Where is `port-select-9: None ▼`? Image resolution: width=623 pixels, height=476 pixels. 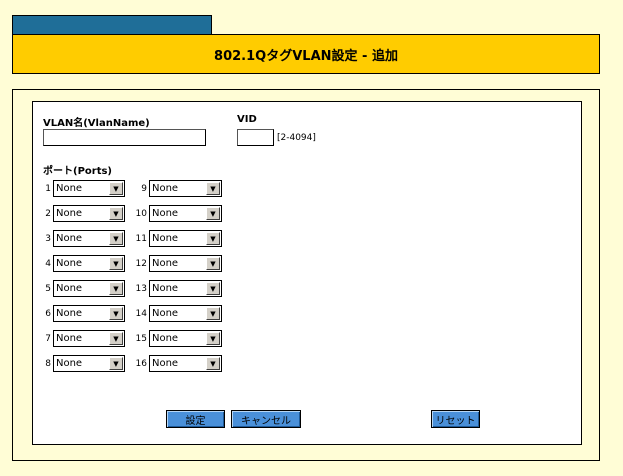
port-select-9: None ▼ is located at coordinates (185, 188).